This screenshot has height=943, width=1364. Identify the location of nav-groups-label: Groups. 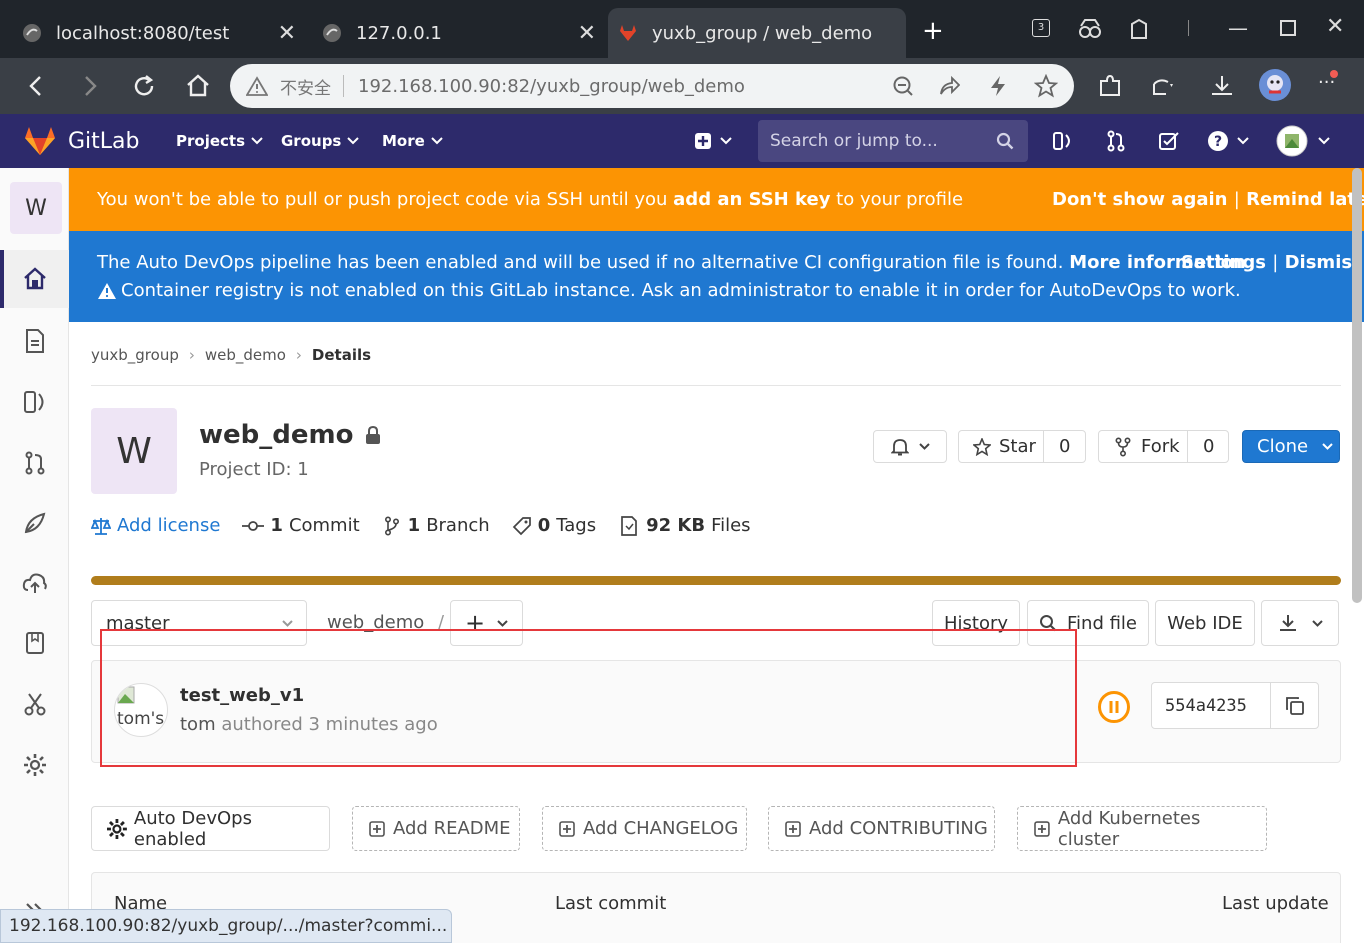
(311, 141).